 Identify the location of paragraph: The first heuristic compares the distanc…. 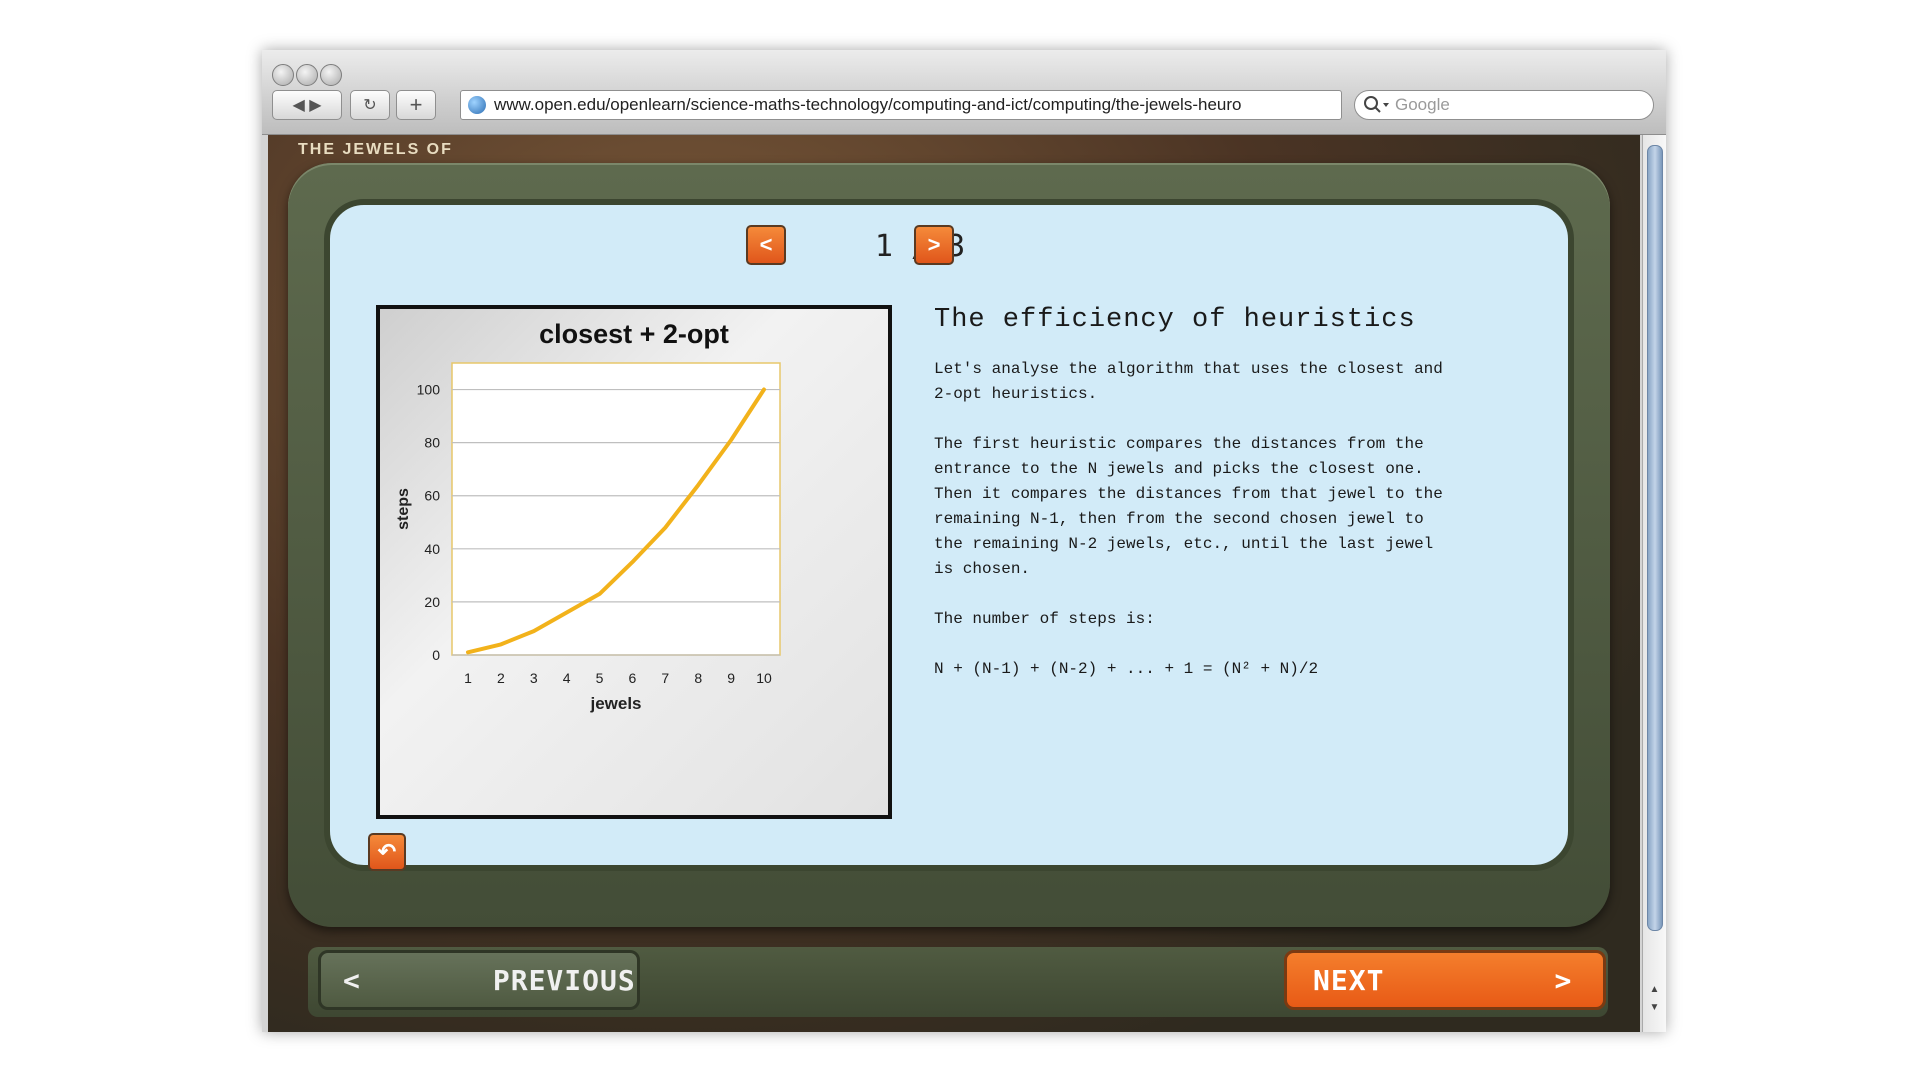
(1188, 506).